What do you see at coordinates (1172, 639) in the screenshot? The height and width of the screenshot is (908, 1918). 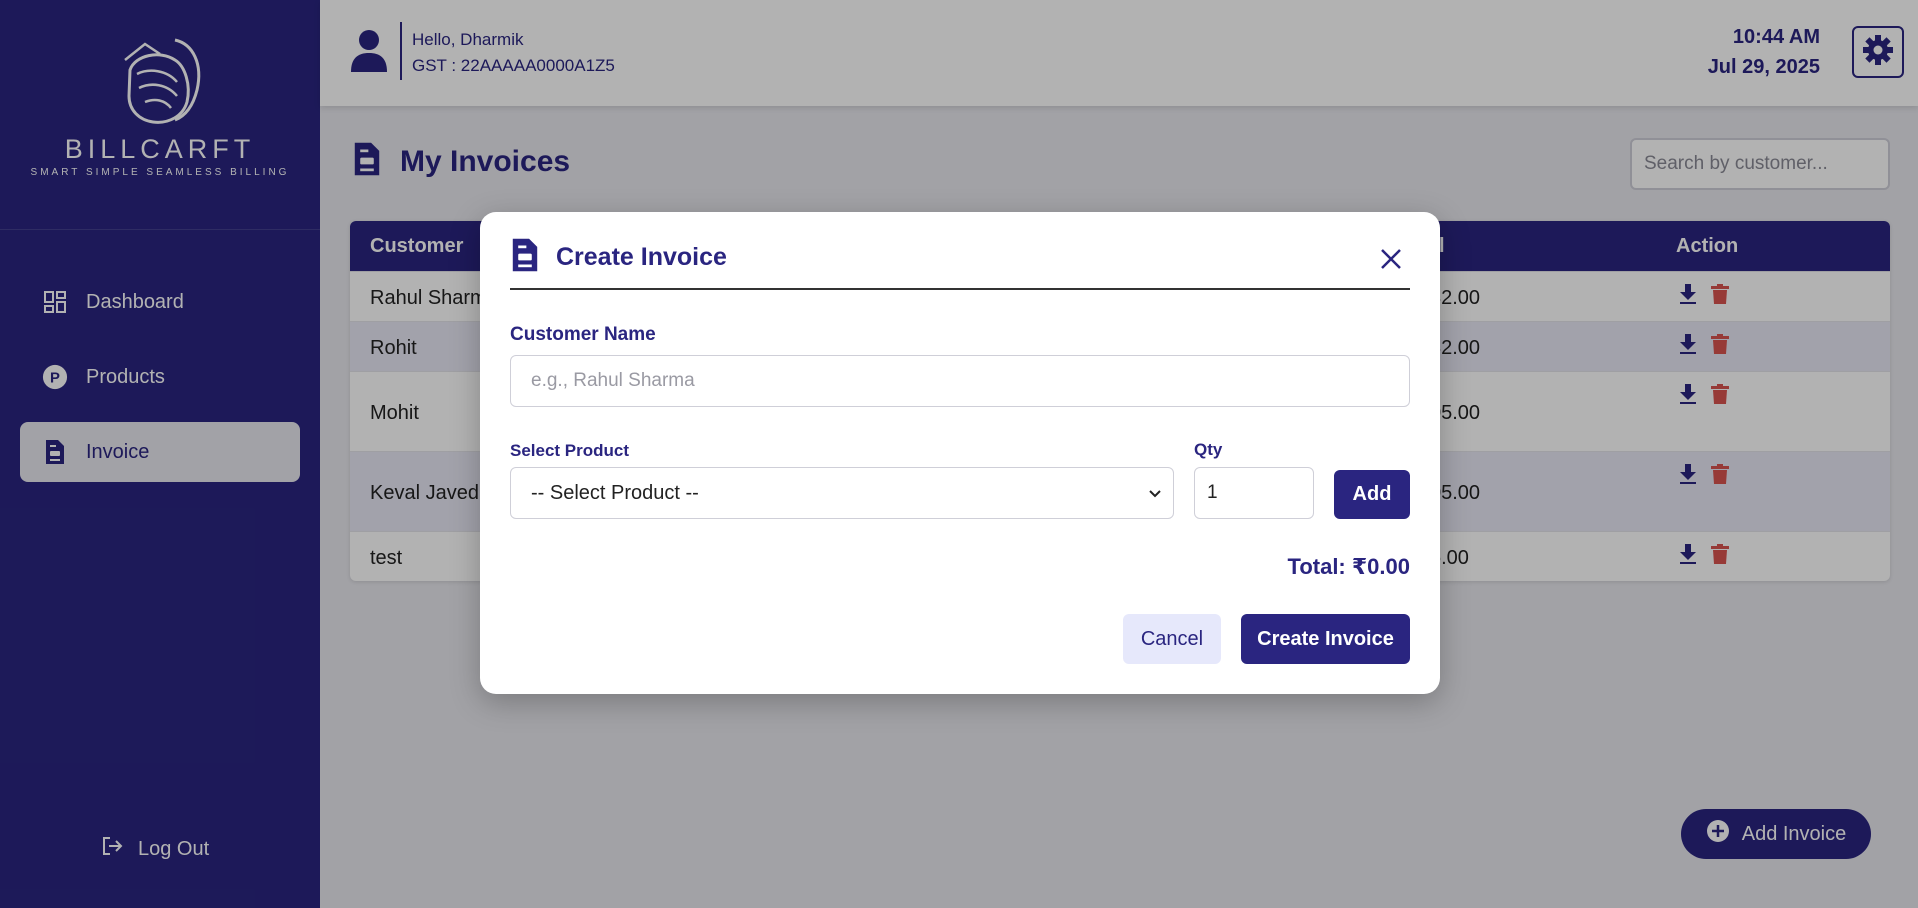 I see `cancel-button: Cancel` at bounding box center [1172, 639].